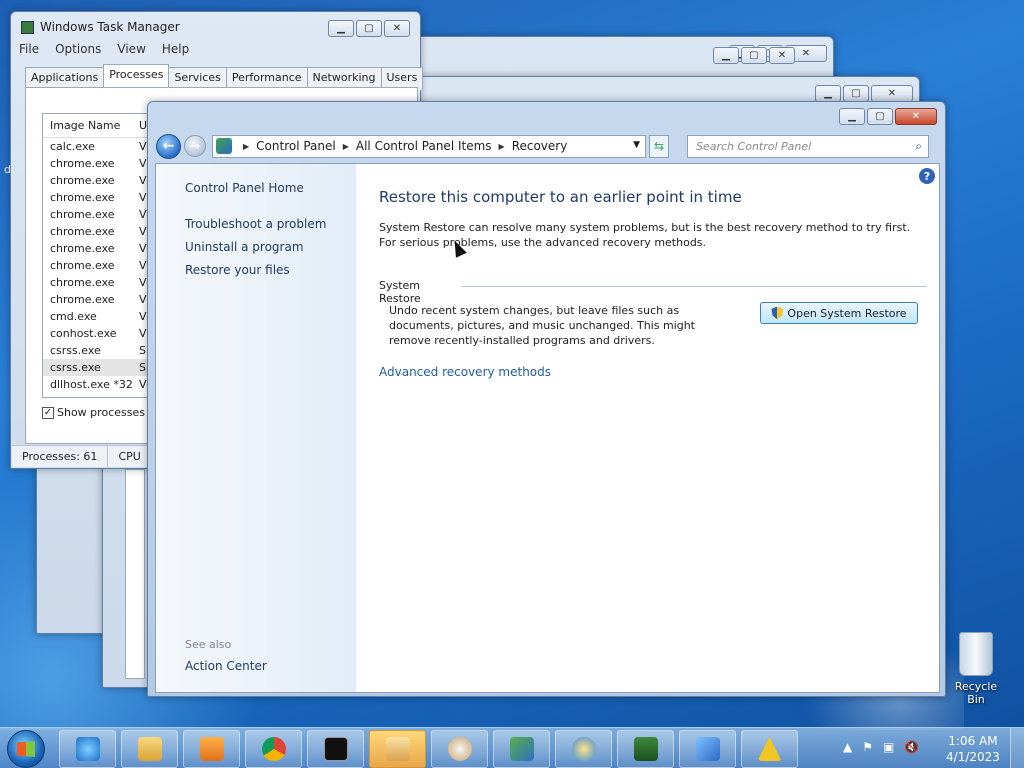  I want to click on ie-icon, so click(87, 749).